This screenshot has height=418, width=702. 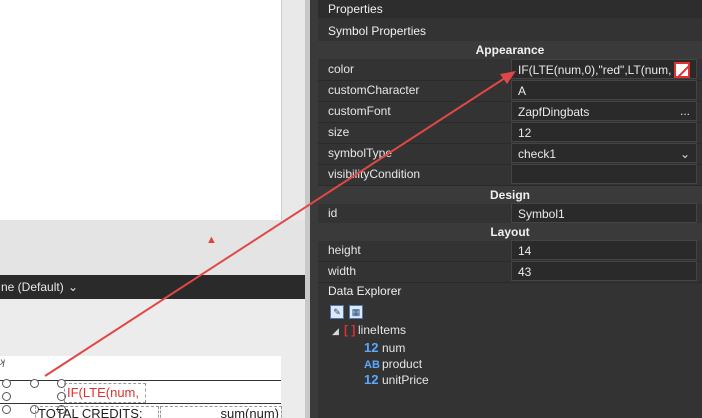 What do you see at coordinates (32, 287) in the screenshot?
I see `theme-dropdown-label: ne (Default)` at bounding box center [32, 287].